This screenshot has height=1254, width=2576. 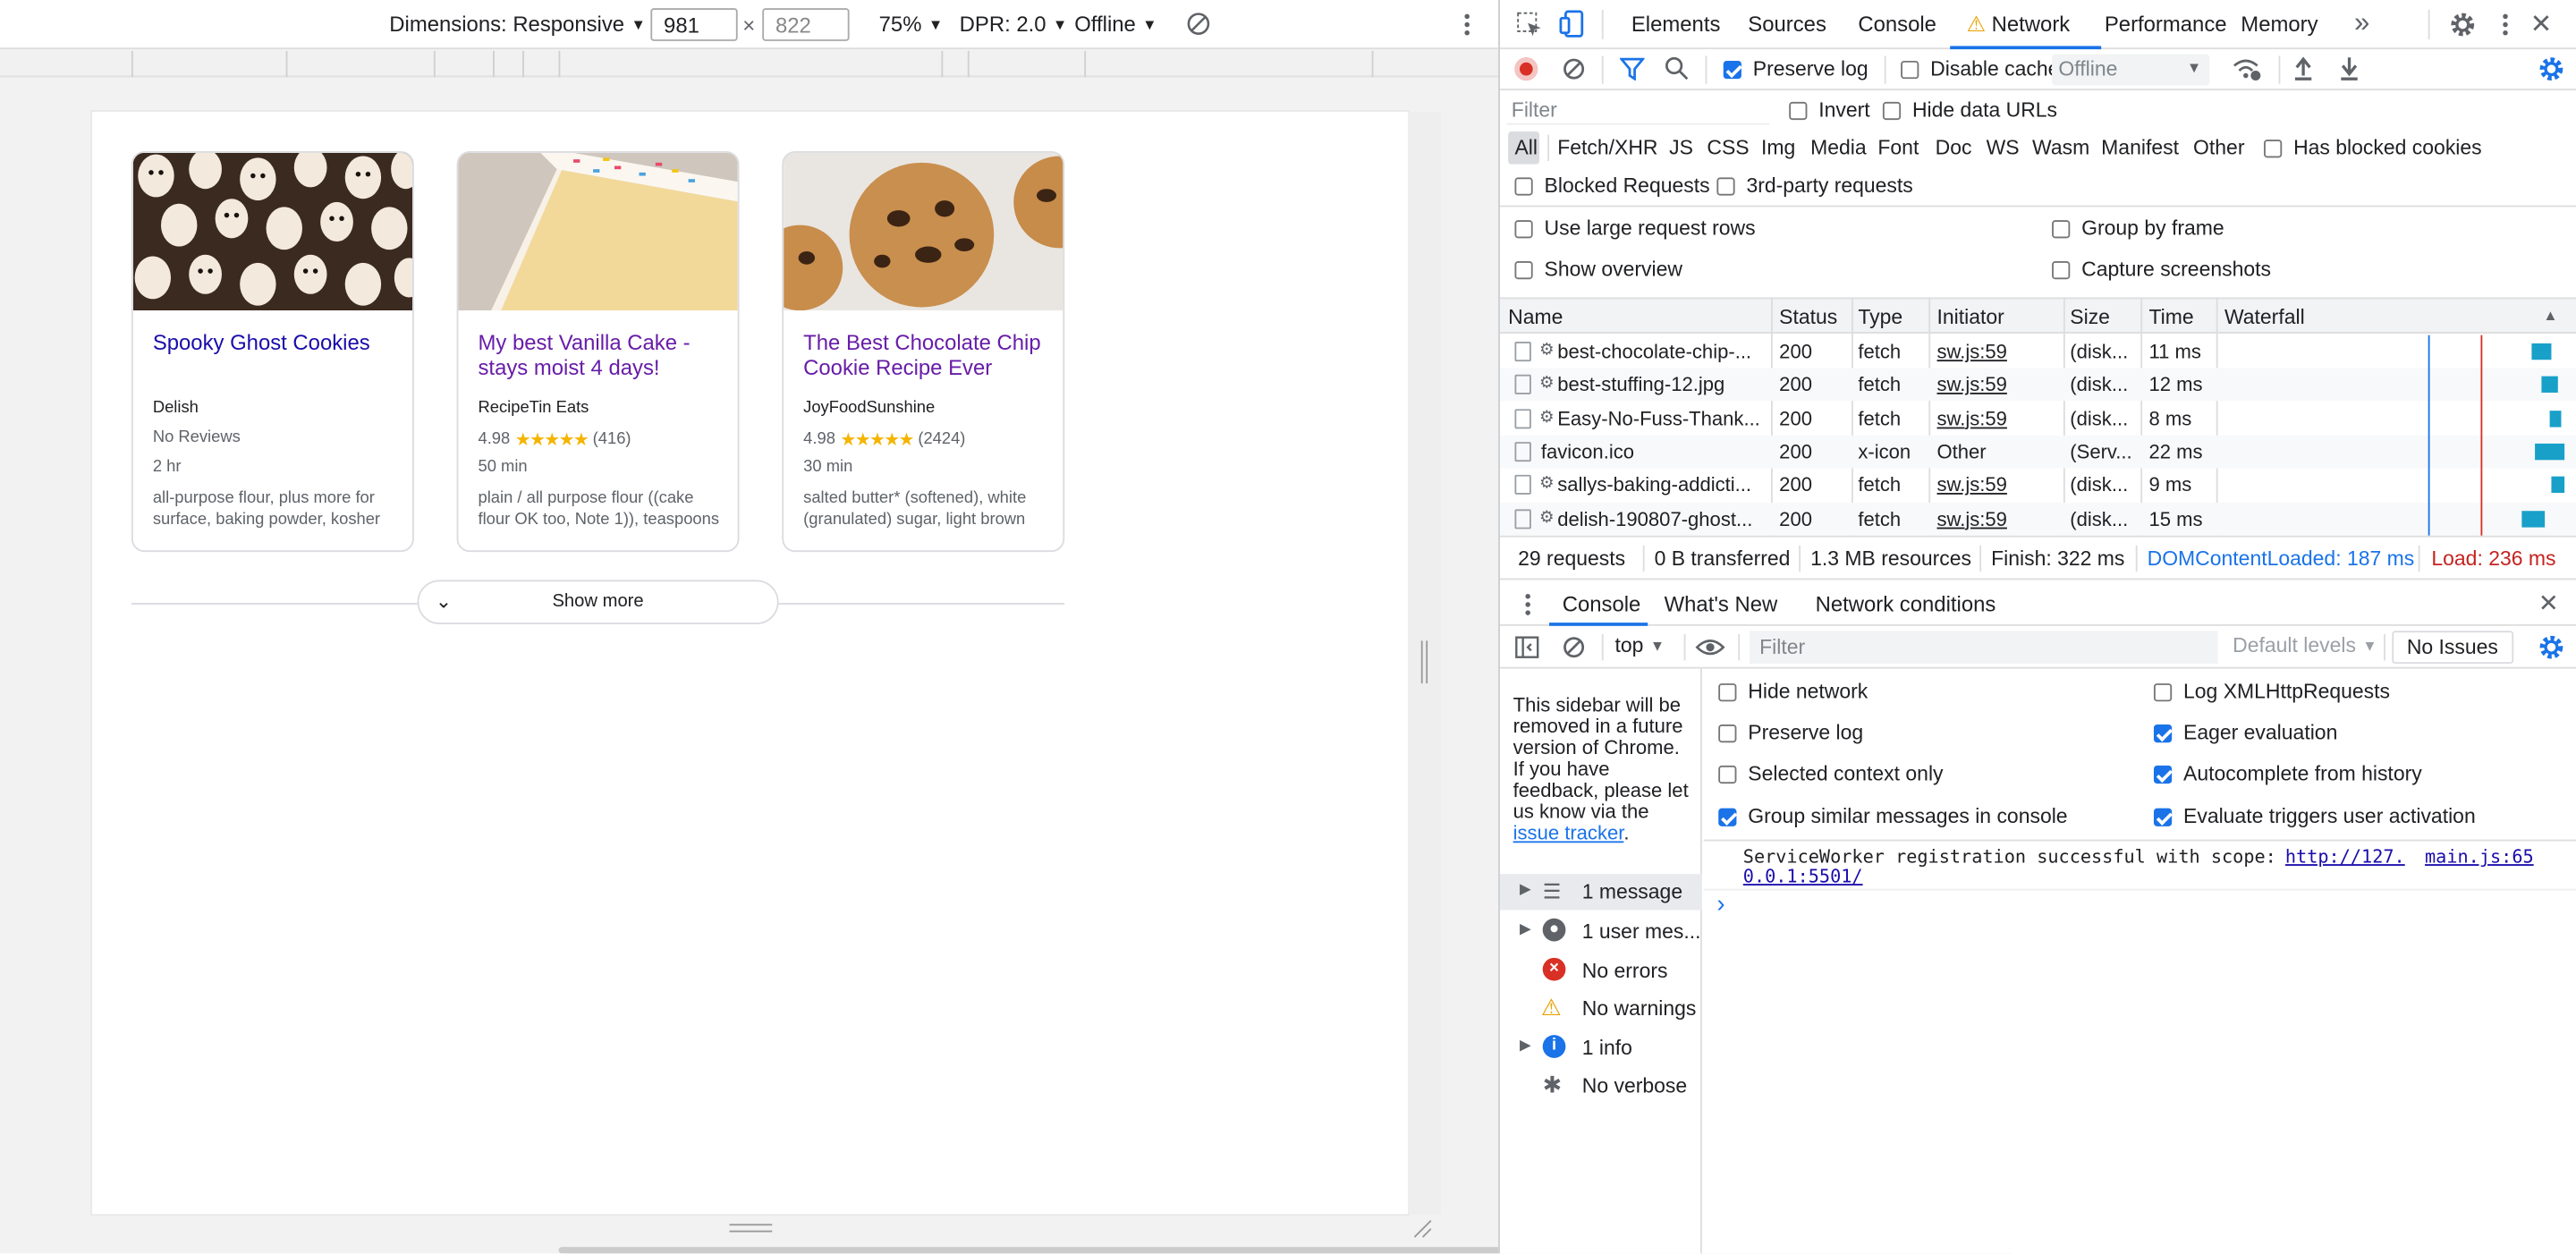 I want to click on filter-type-js: JS, so click(x=1681, y=147).